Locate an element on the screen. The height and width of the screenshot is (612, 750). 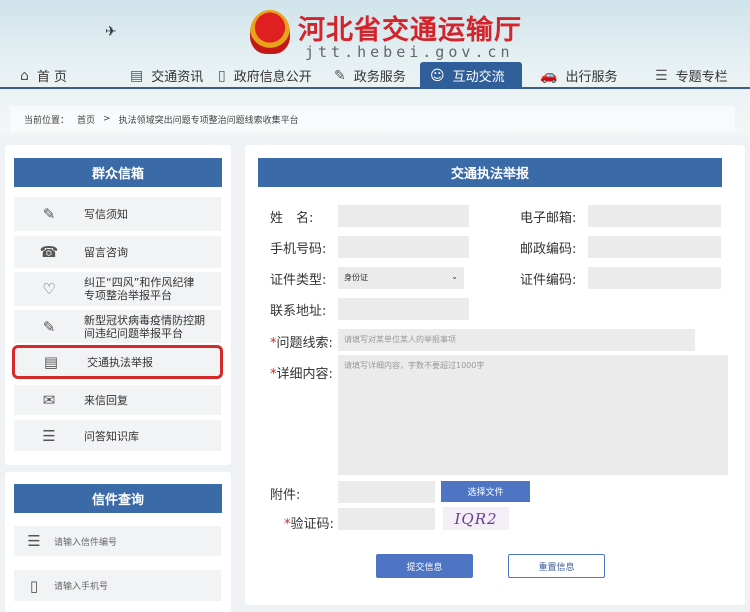
chat-icon: ☺ is located at coordinates (437, 75).